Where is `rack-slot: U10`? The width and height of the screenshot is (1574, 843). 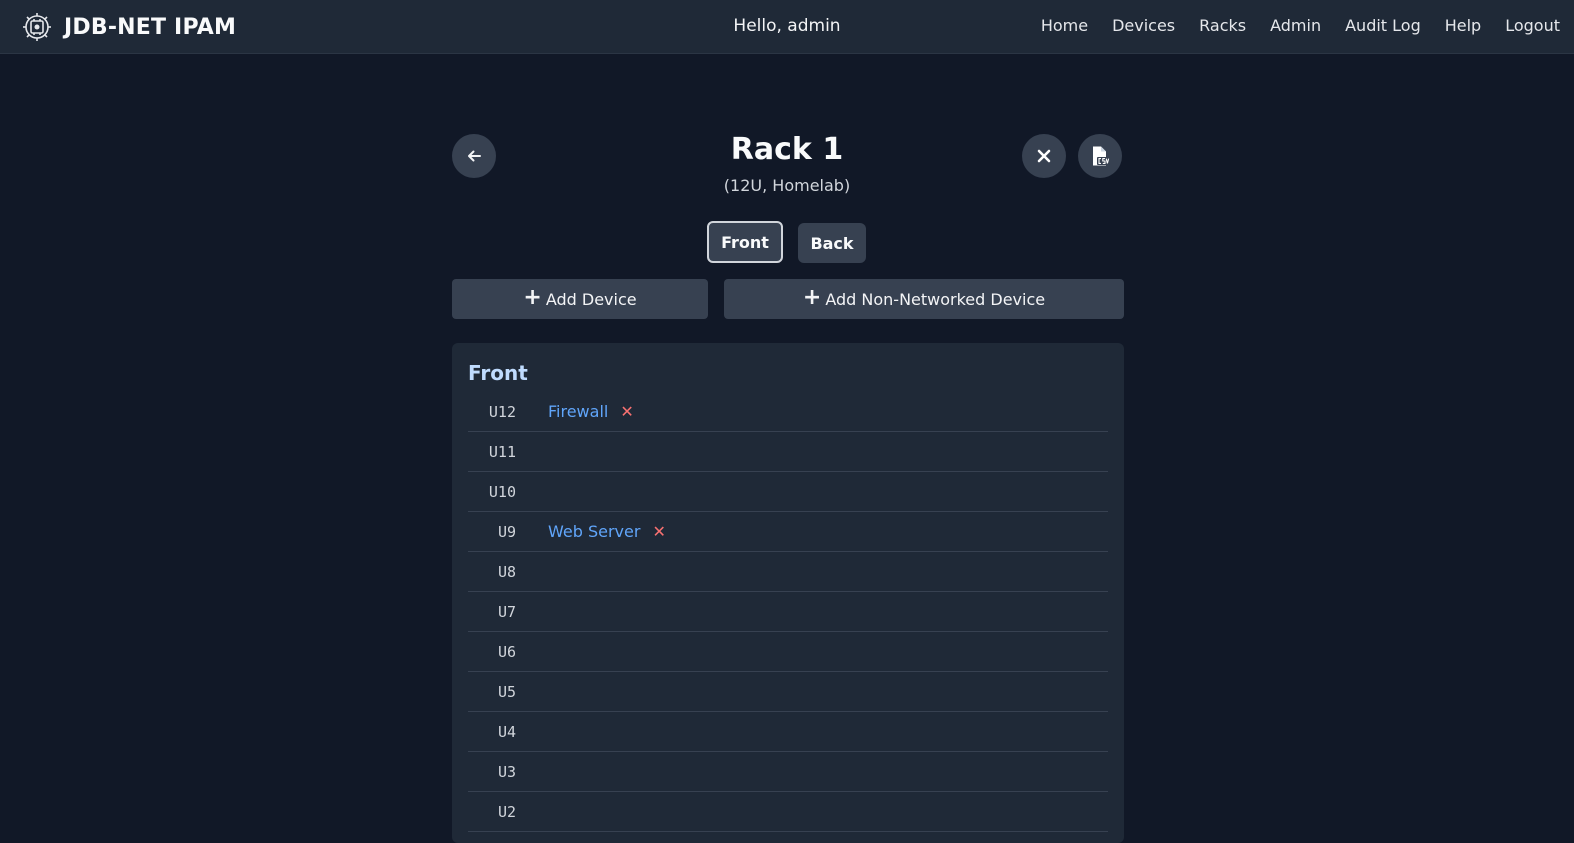 rack-slot: U10 is located at coordinates (788, 492).